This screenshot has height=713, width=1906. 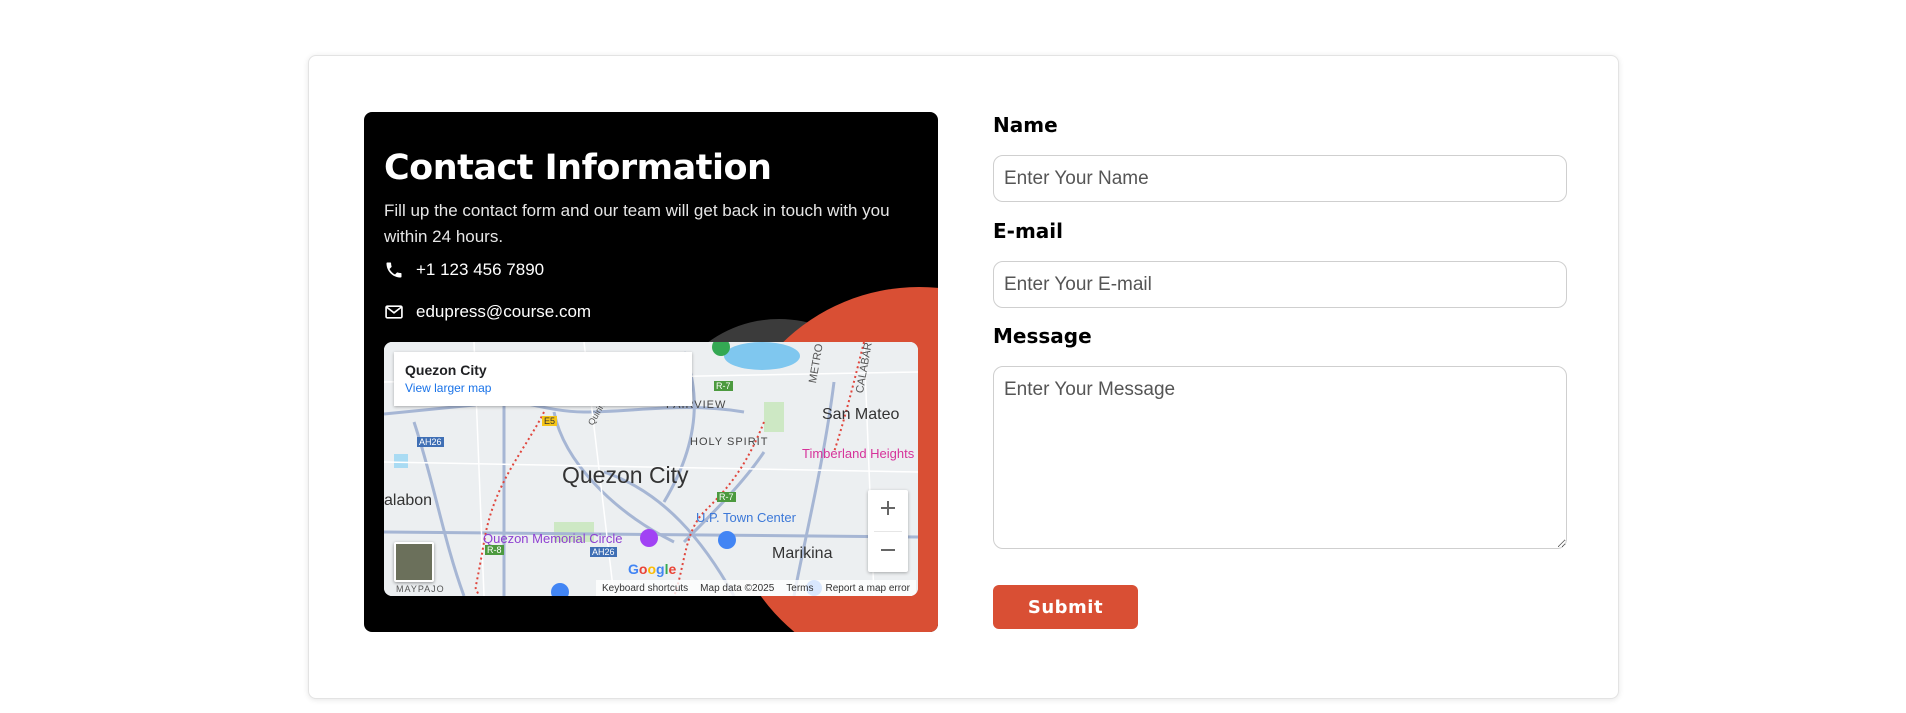 I want to click on keyboard-shortcuts-link: Keyboard shortcuts, so click(x=645, y=588).